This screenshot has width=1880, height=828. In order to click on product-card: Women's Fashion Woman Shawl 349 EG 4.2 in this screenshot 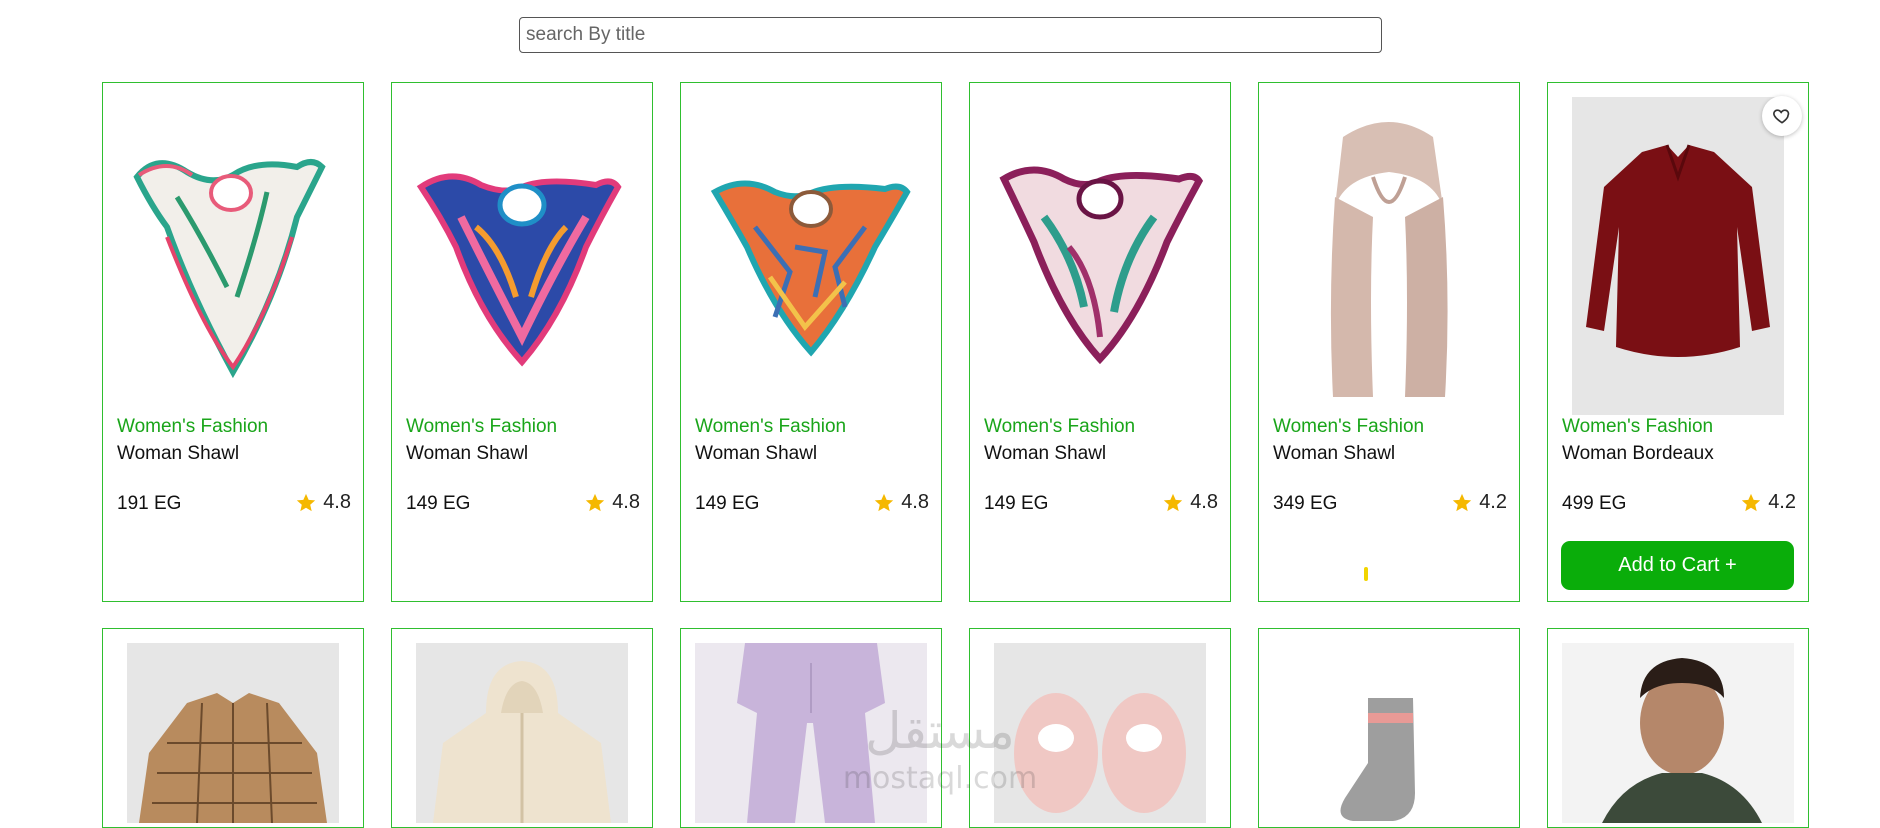, I will do `click(1389, 342)`.